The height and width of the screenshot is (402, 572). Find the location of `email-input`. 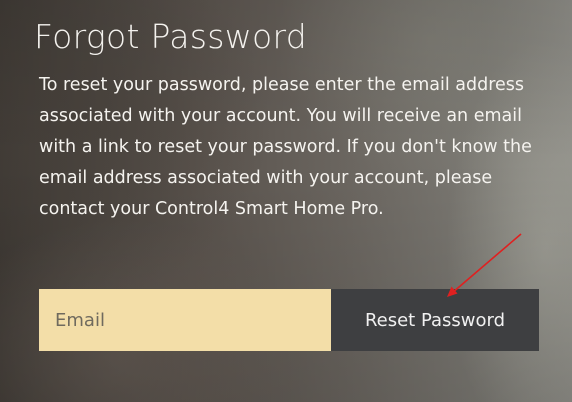

email-input is located at coordinates (185, 320).